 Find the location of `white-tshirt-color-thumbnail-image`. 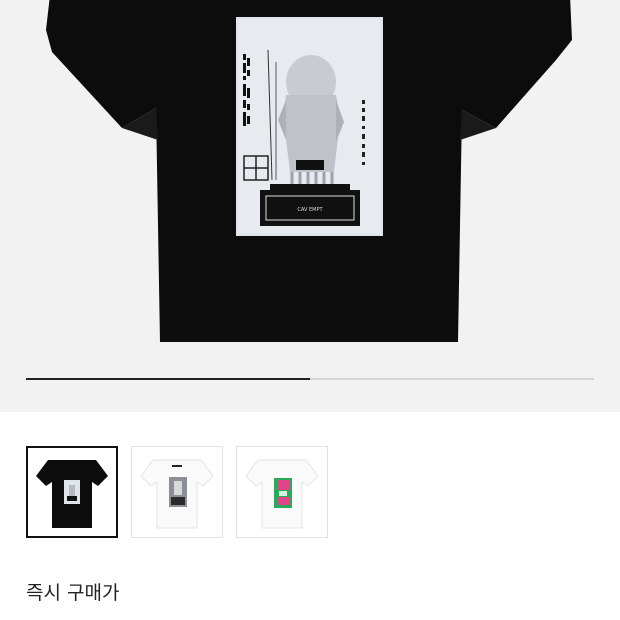

white-tshirt-color-thumbnail-image is located at coordinates (282, 494).